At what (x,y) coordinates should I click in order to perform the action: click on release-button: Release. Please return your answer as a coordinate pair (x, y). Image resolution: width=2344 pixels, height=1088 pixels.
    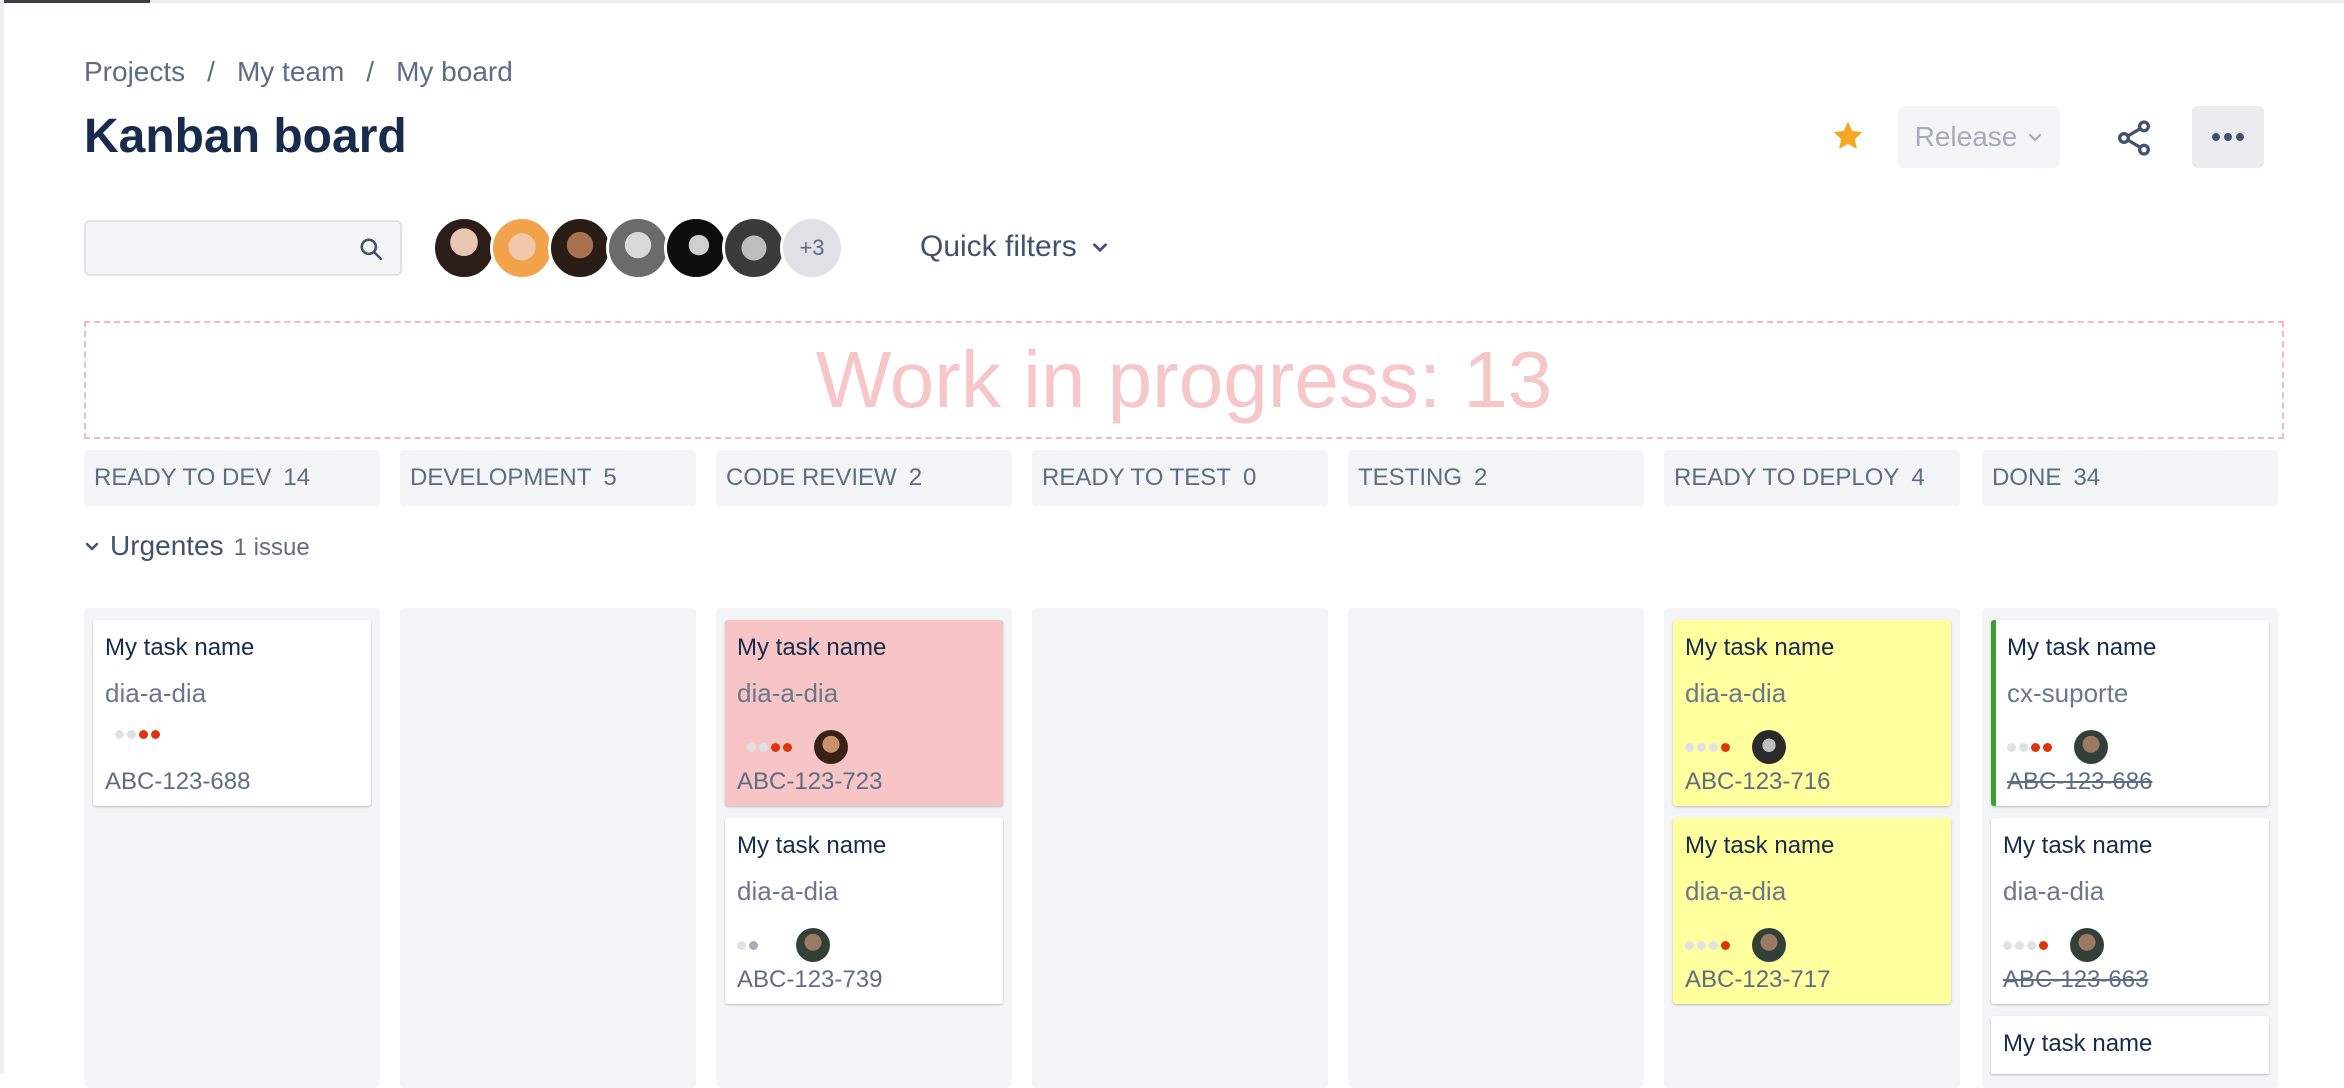
    Looking at the image, I should click on (1979, 137).